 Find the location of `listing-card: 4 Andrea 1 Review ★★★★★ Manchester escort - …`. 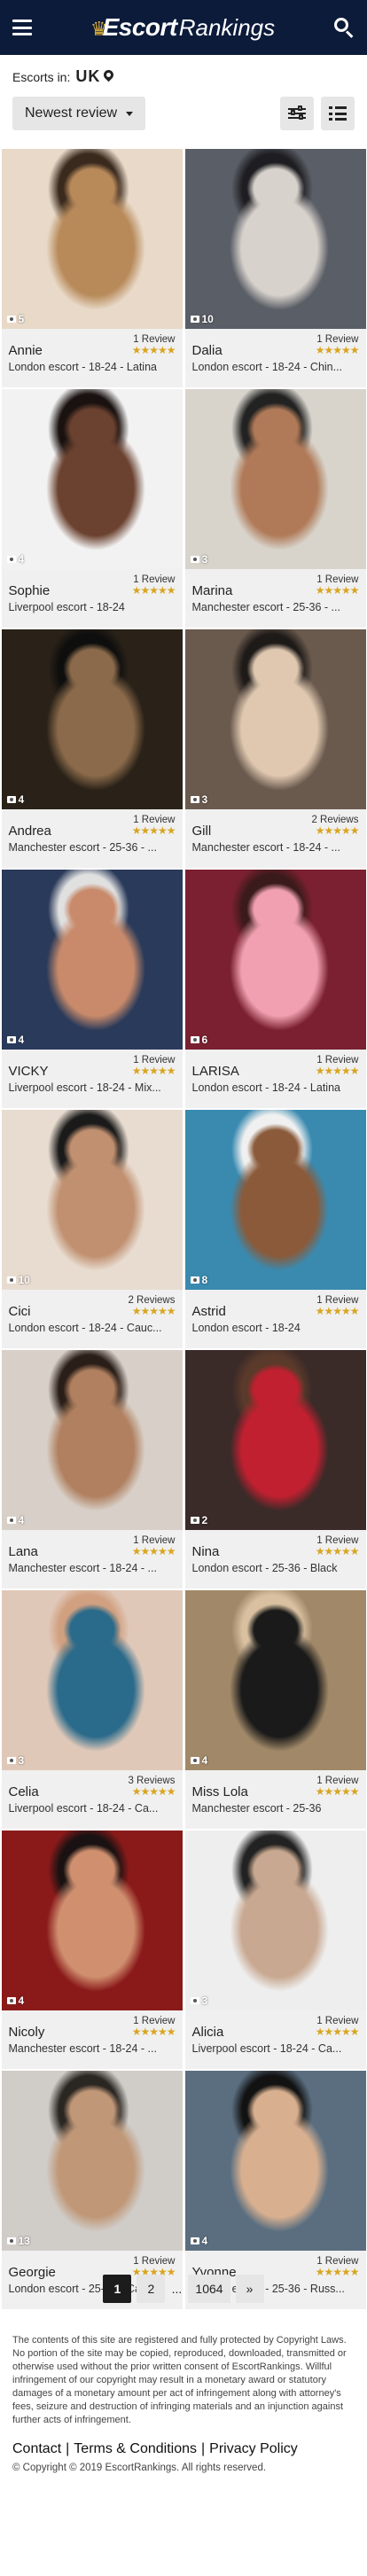

listing-card: 4 Andrea 1 Review ★★★★★ Manchester escort - … is located at coordinates (92, 749).